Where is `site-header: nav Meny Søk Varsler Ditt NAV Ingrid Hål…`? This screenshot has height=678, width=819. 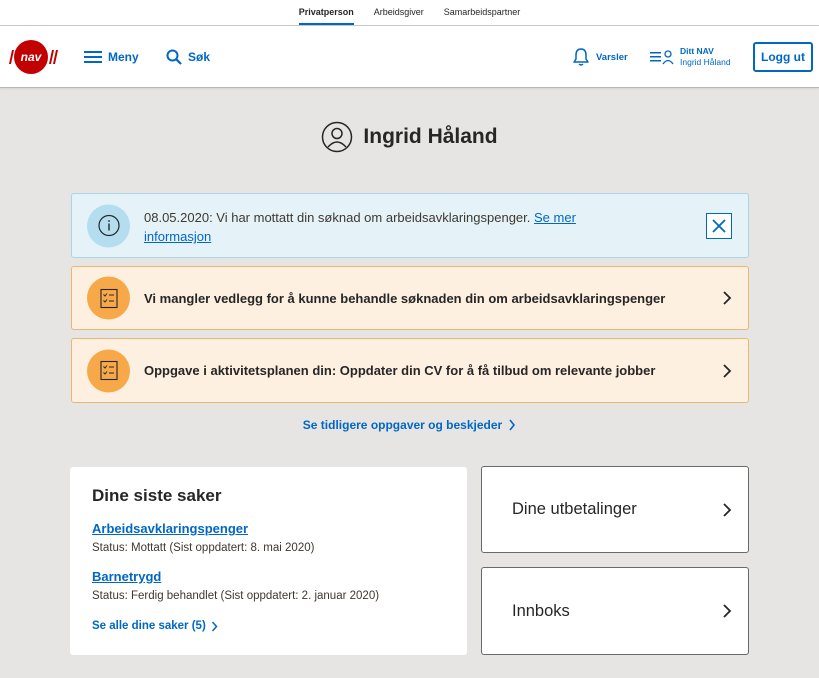 site-header: nav Meny Søk Varsler Ditt NAV Ingrid Hål… is located at coordinates (409, 57).